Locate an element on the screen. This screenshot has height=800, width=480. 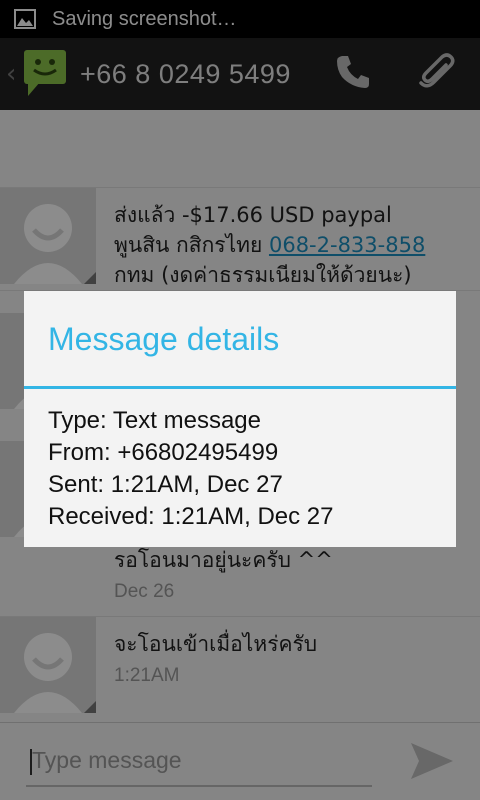
dialog-divider is located at coordinates (240, 387).